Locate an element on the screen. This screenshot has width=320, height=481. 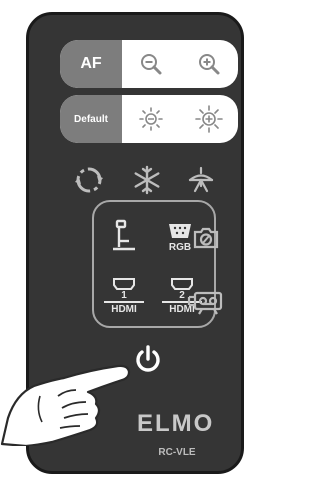
rotate-icon is located at coordinates (89, 180).